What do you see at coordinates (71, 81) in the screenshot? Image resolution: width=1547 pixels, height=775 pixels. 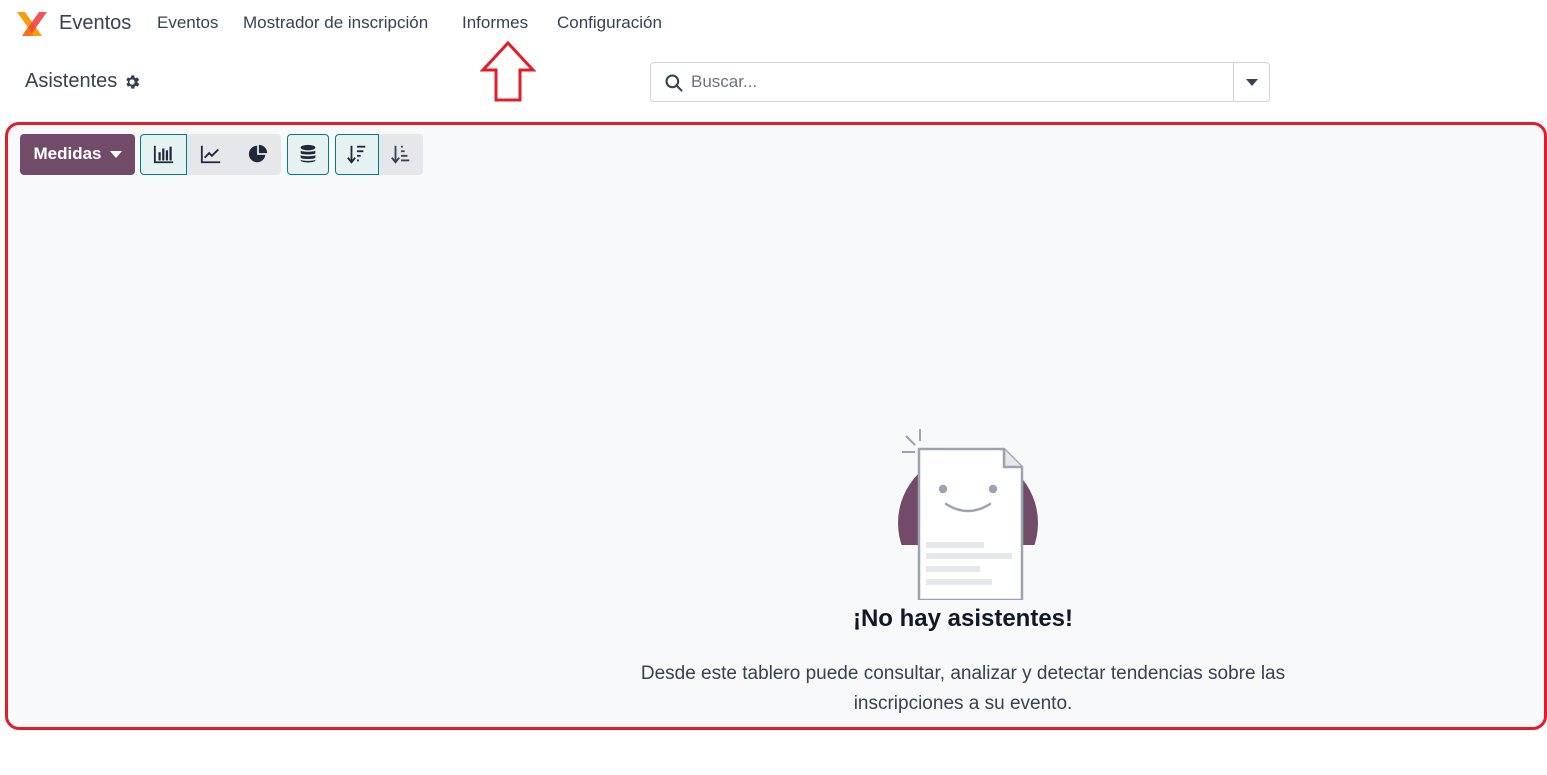 I see `page-title: Asistentes` at bounding box center [71, 81].